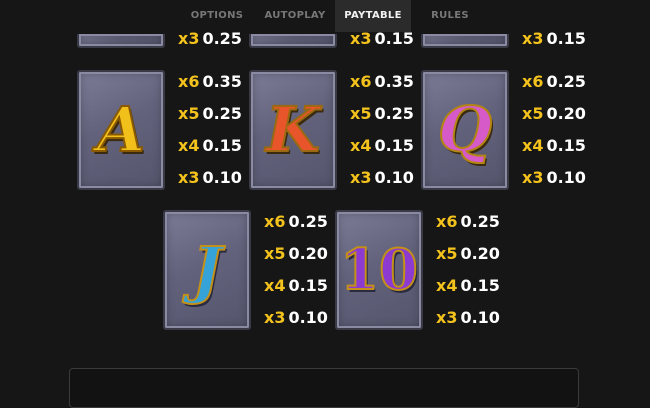 The image size is (650, 408). I want to click on tab-bar: OPTIONS AUTOPLAY PAYTABLE RULES, so click(325, 16).